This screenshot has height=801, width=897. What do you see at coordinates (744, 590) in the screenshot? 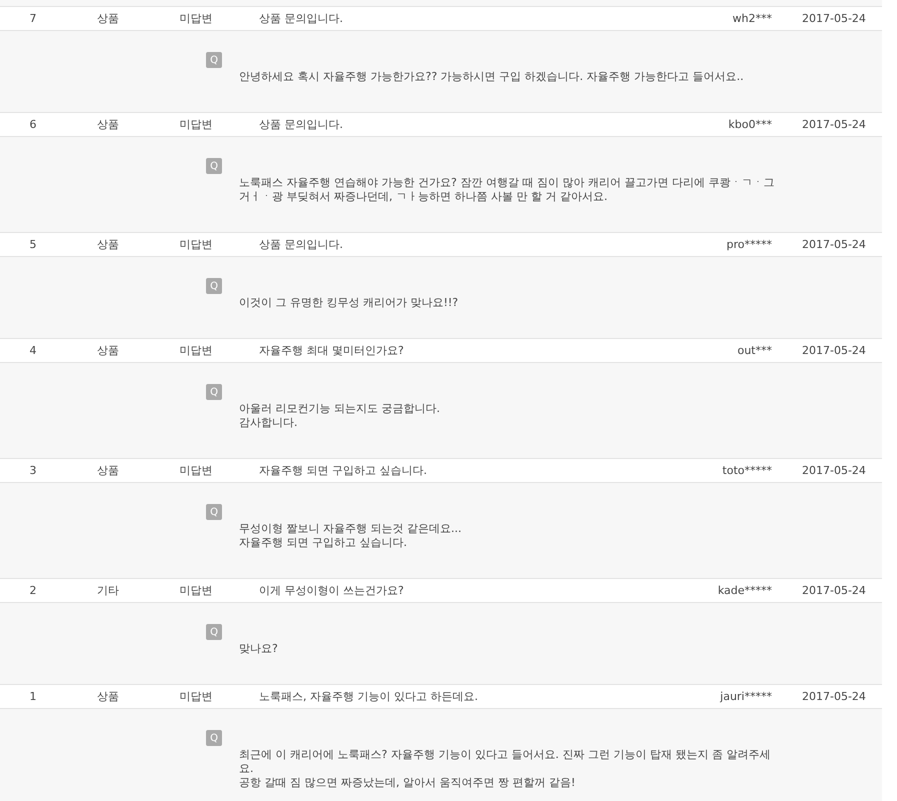
I see `writer-id: kade*****` at bounding box center [744, 590].